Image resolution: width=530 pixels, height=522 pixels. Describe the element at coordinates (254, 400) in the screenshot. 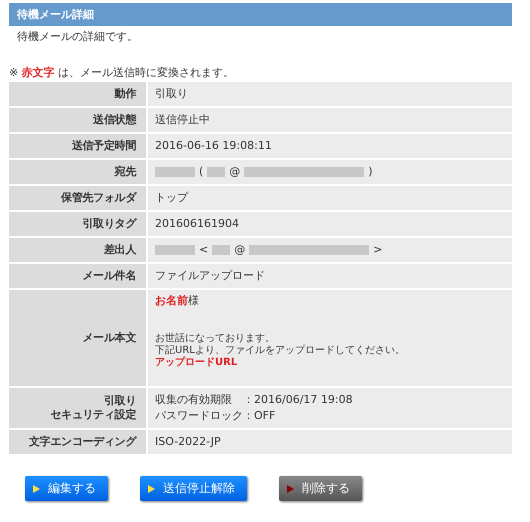

I see `field-value: 収集の有効期限 ：2016/06/17 19:08` at that location.